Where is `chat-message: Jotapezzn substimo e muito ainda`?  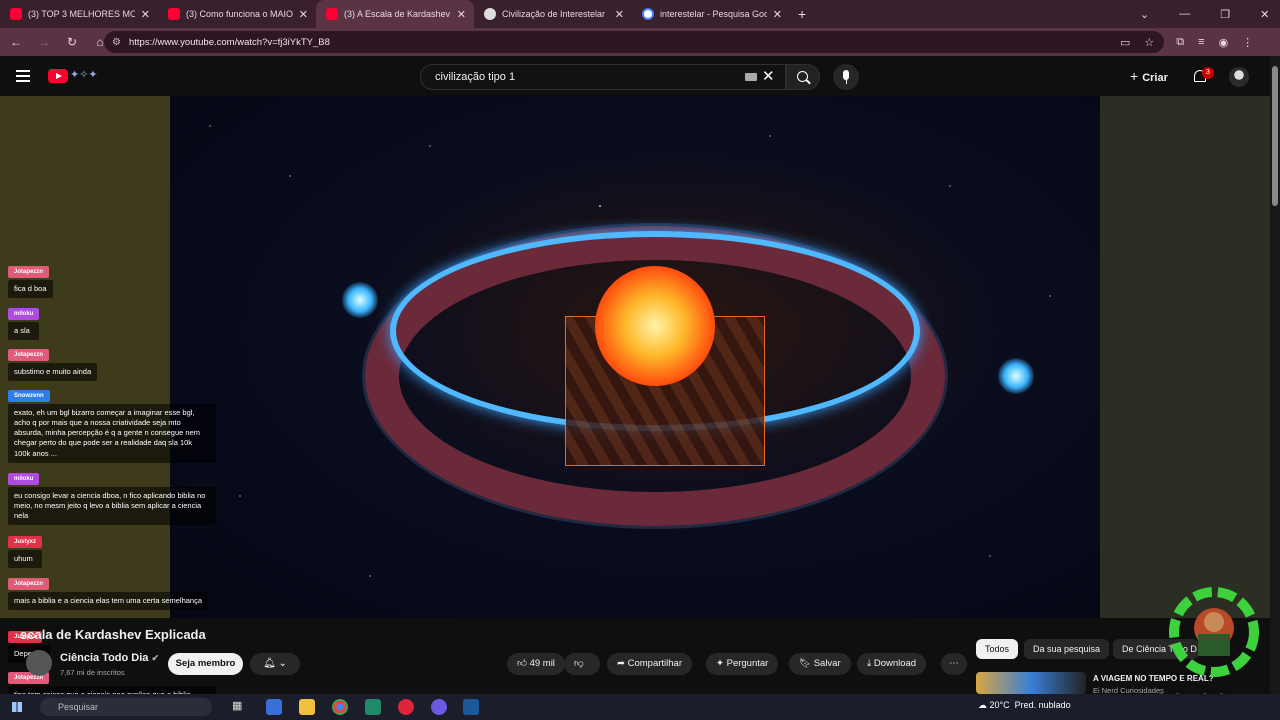 chat-message: Jotapezzn substimo e muito ainda is located at coordinates (53, 362).